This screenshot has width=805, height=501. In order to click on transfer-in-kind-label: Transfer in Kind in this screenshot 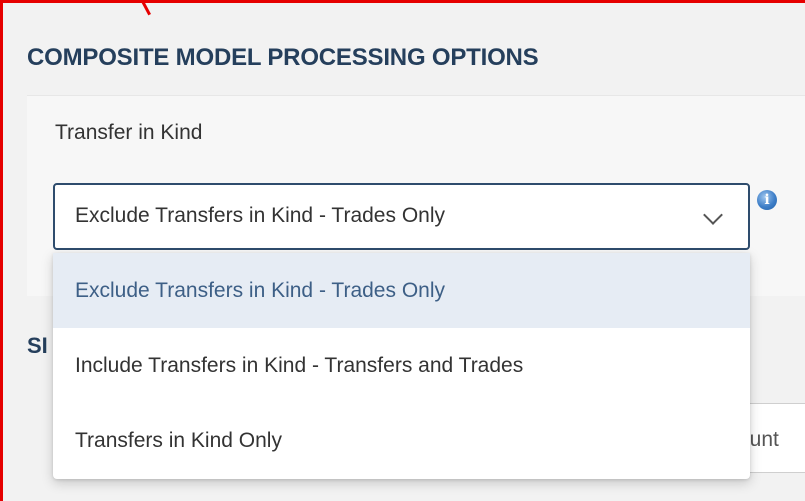, I will do `click(129, 132)`.